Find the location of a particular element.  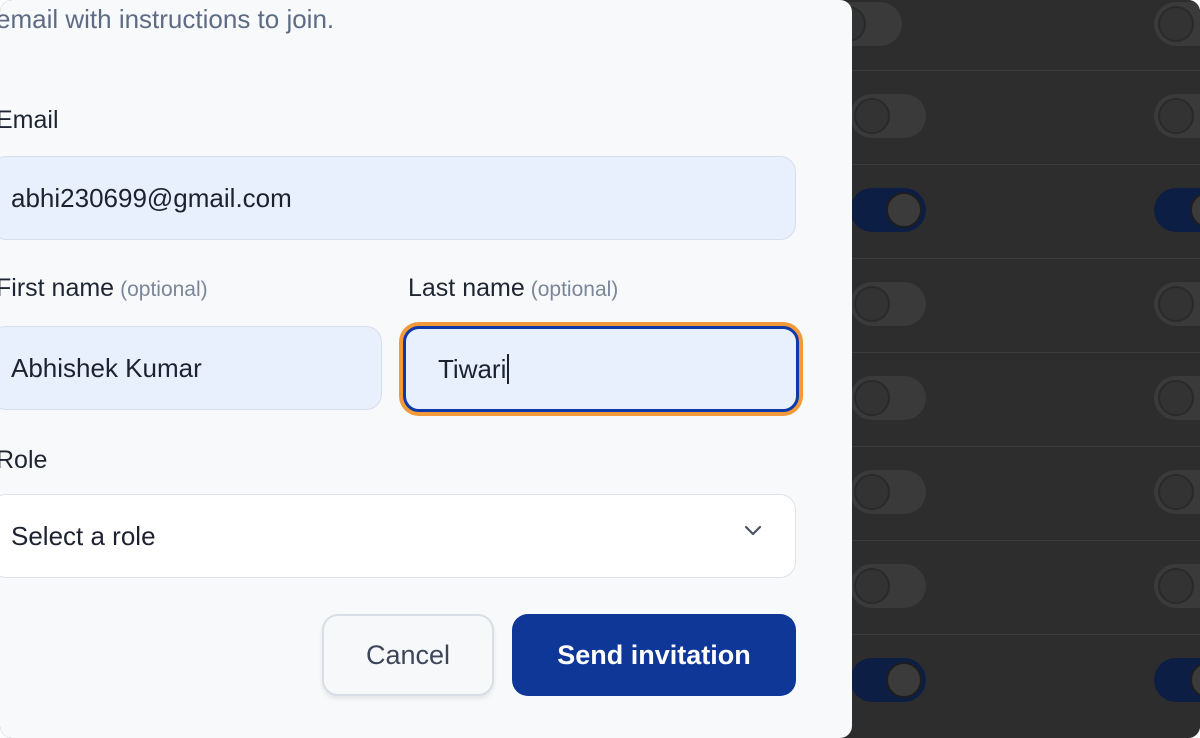

chevron-down-icon is located at coordinates (753, 530).